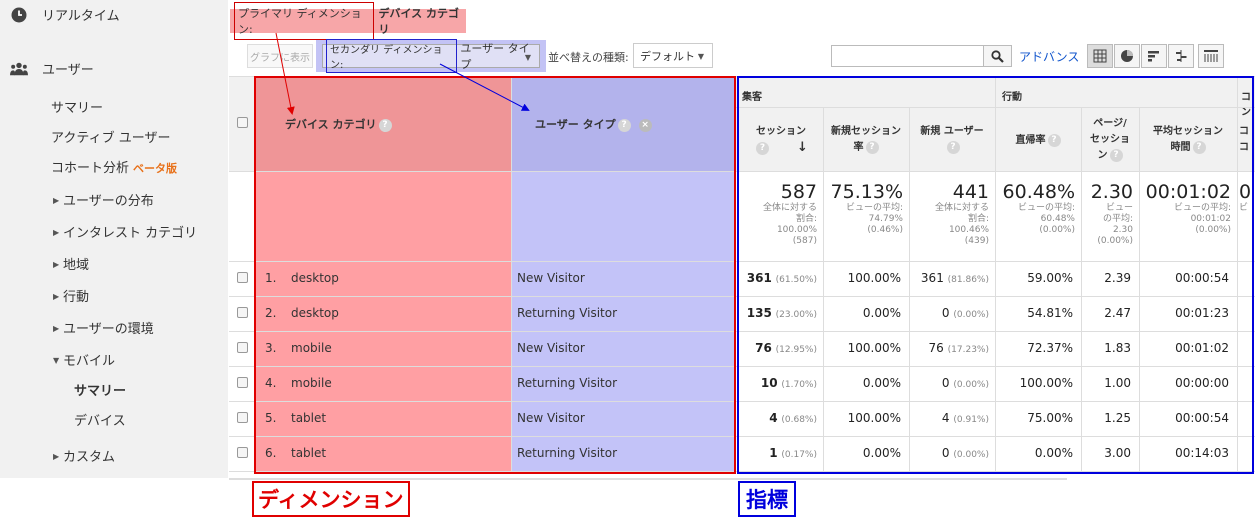 The height and width of the screenshot is (520, 1255). What do you see at coordinates (110, 136) in the screenshot?
I see `sidebar-item-active-users: アクティブ ユーザー` at bounding box center [110, 136].